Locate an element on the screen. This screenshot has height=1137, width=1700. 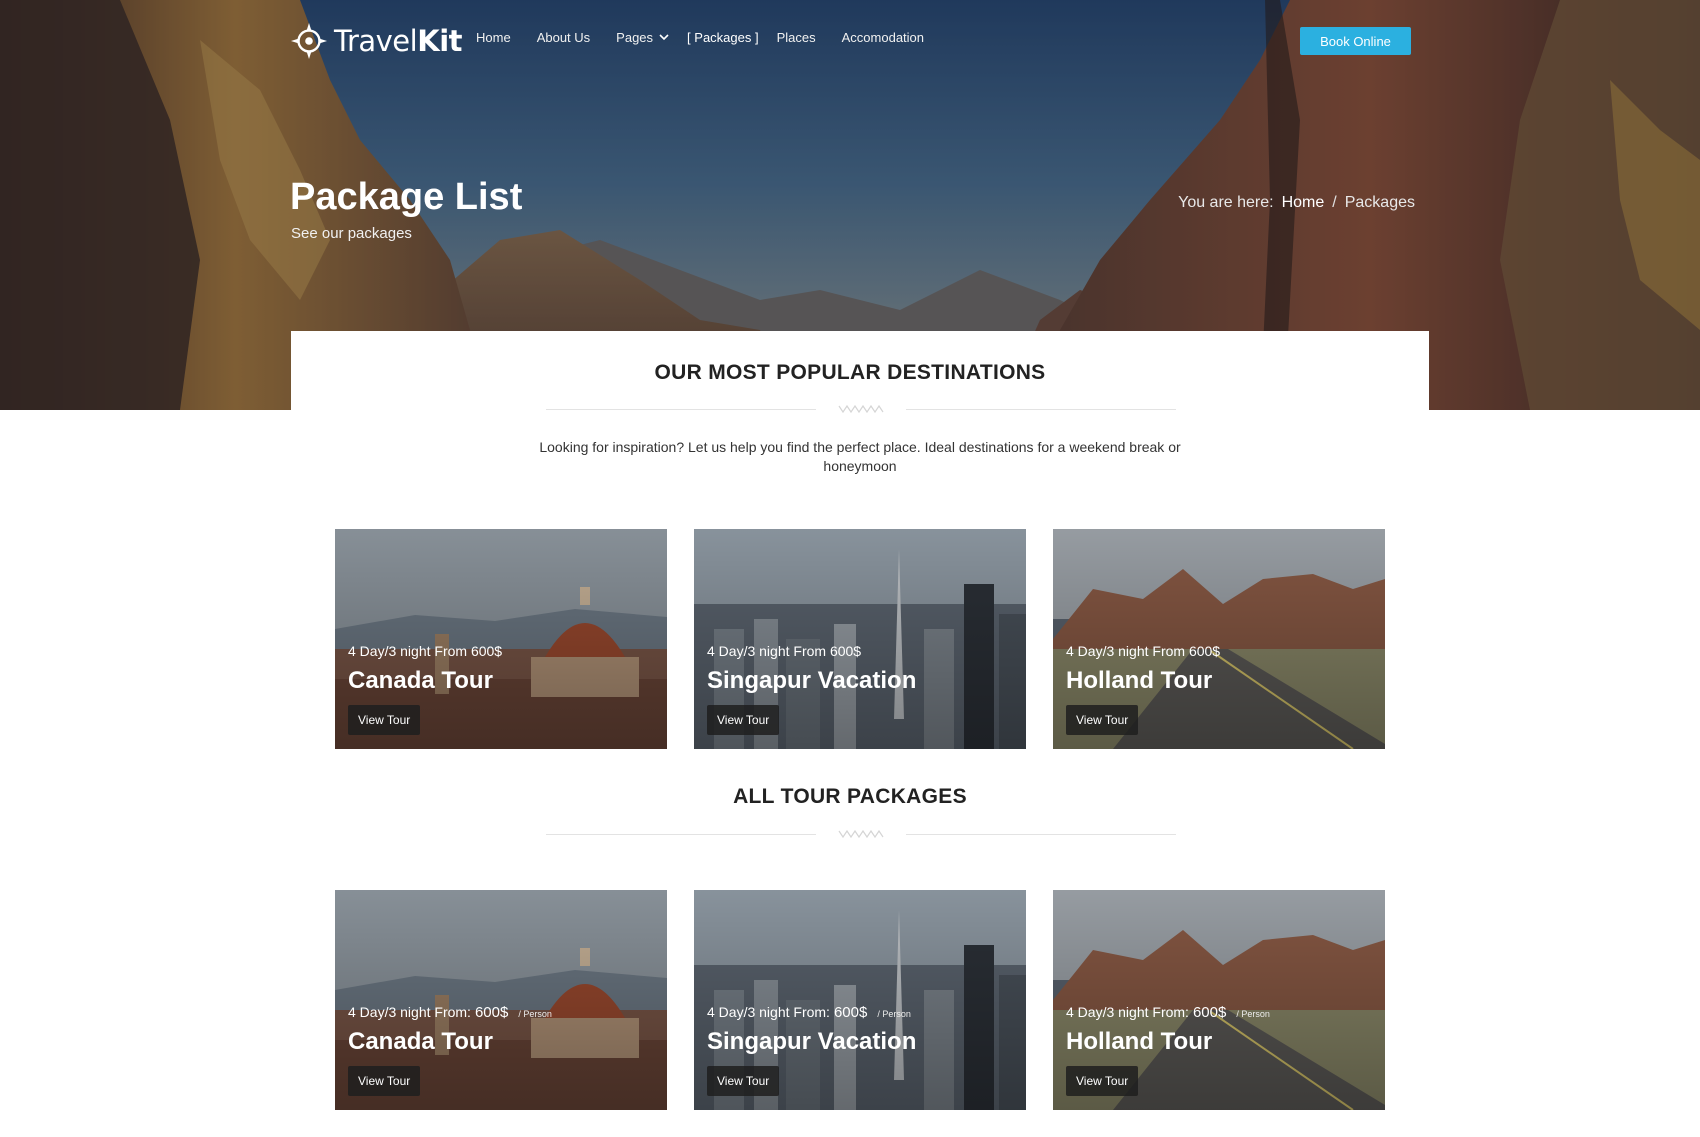
page-title: Package List is located at coordinates (406, 197).